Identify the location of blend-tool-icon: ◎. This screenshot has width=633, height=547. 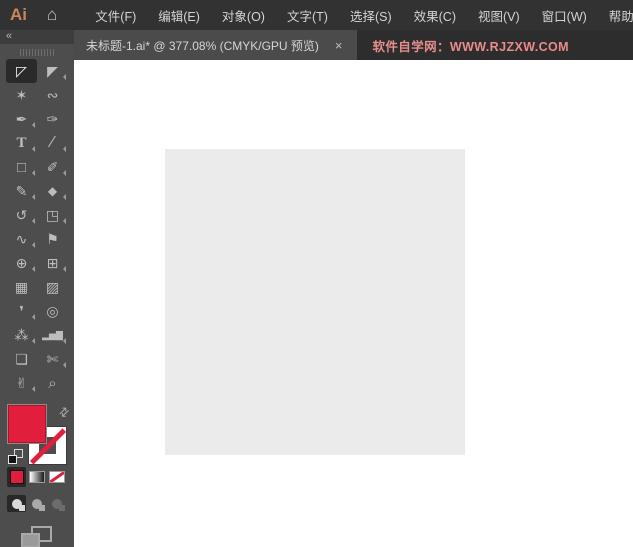
(52, 310).